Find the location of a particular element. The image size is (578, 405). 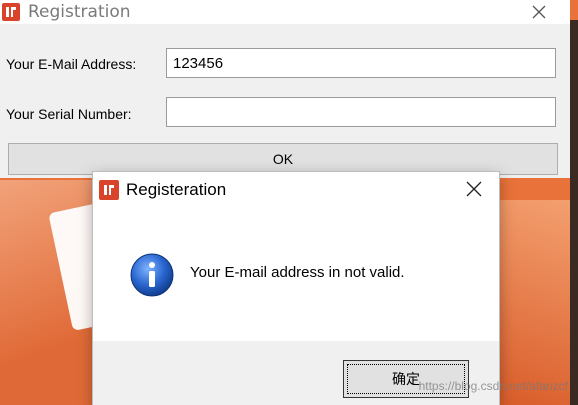

email-input is located at coordinates (361, 63).